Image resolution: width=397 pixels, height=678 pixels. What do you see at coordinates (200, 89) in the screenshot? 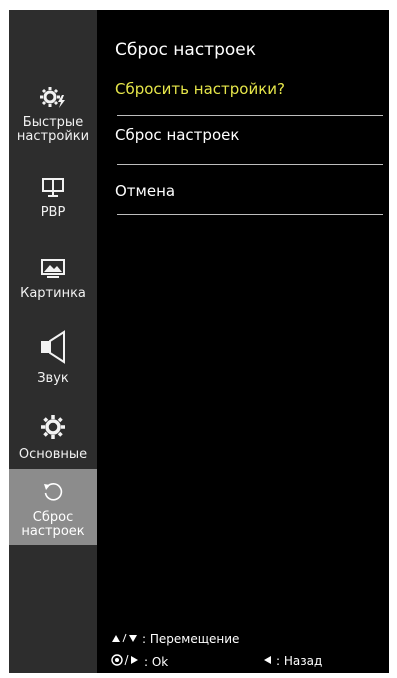
I see `reset-question: Сбросить настройки?` at bounding box center [200, 89].